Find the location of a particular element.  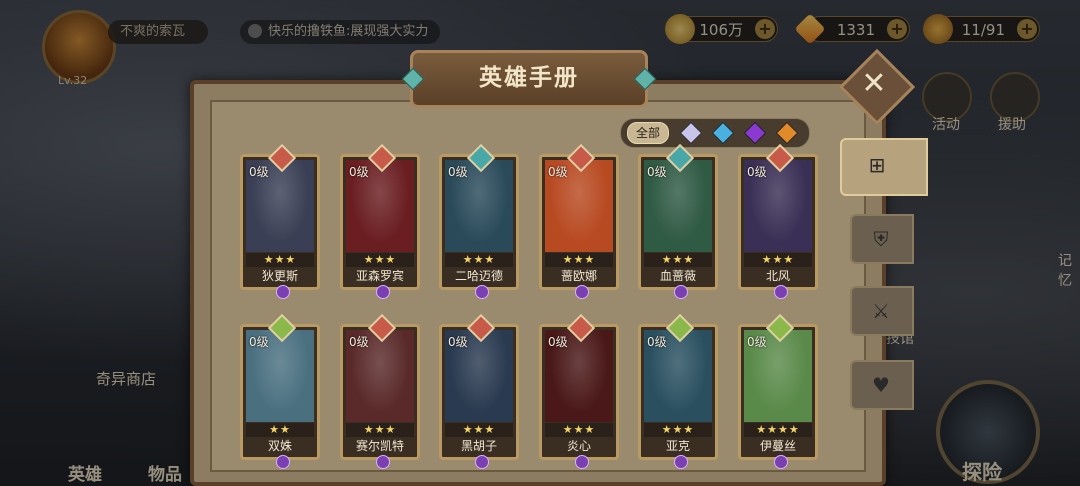

filter-water-icon is located at coordinates (723, 133).